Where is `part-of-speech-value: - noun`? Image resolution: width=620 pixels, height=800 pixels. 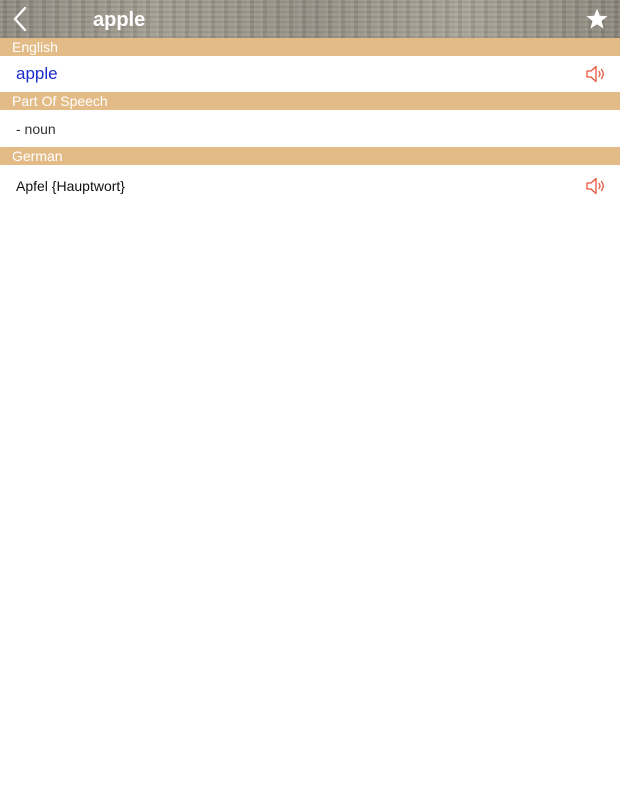
part-of-speech-value: - noun is located at coordinates (36, 128).